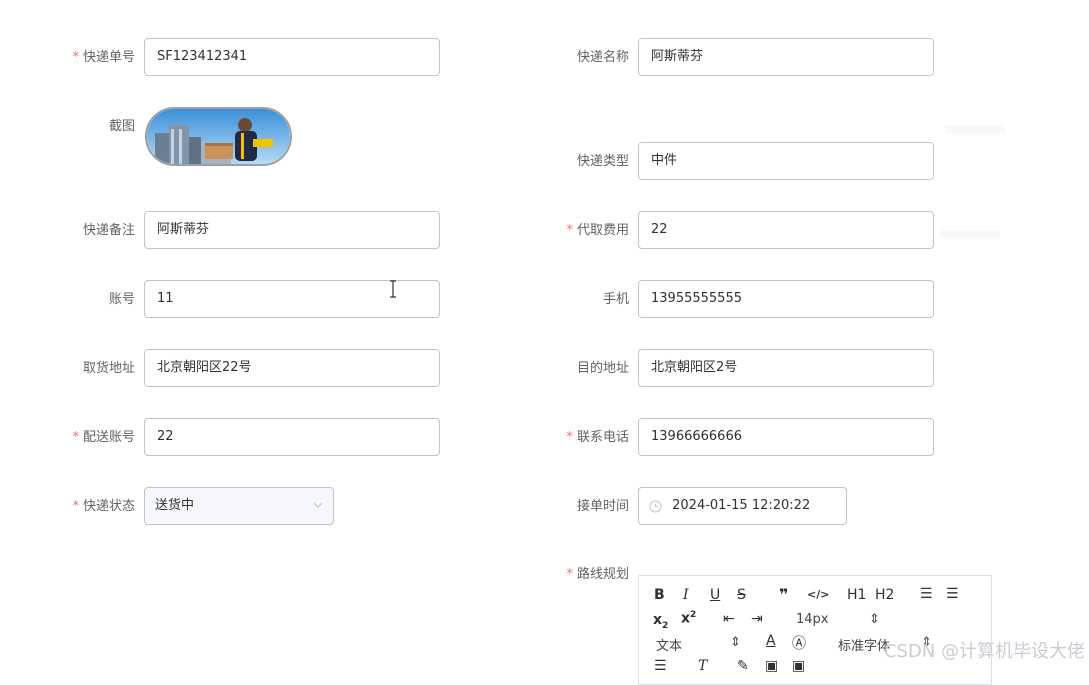  I want to click on order-time-picker: 2024-01-15 12:20:22, so click(742, 506).